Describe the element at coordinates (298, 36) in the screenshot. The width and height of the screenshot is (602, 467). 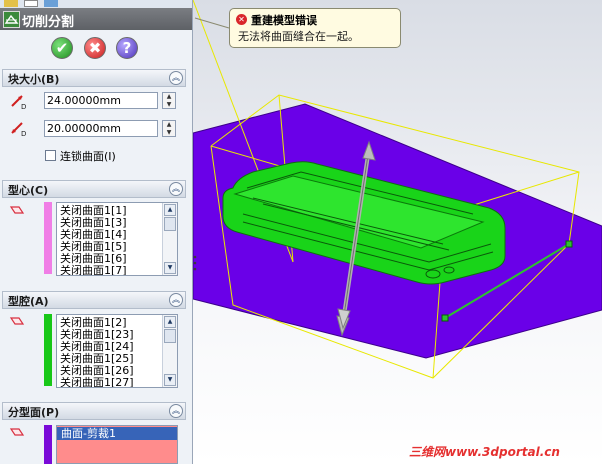
I see `tooltip-message: 无法将曲面缝合在一起。` at that location.